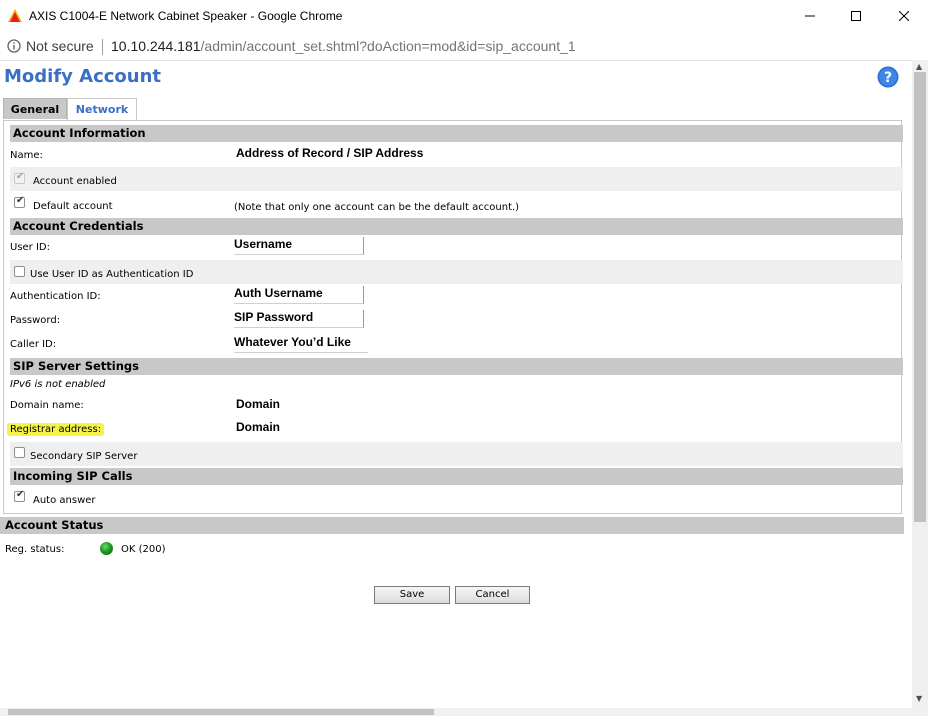 This screenshot has width=928, height=716. Describe the element at coordinates (456, 454) in the screenshot. I see `secondary-sip-server-row` at that location.